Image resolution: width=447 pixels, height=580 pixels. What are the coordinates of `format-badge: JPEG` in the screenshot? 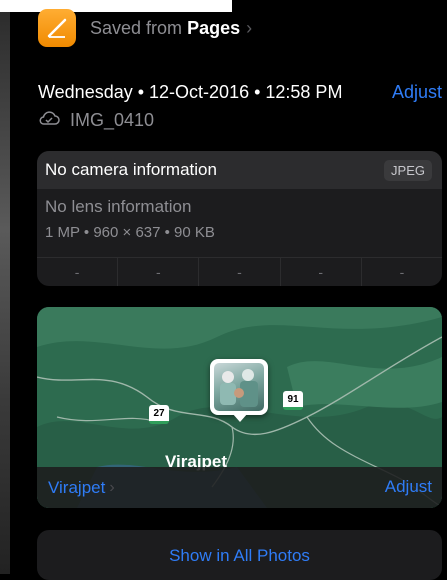 It's located at (408, 170).